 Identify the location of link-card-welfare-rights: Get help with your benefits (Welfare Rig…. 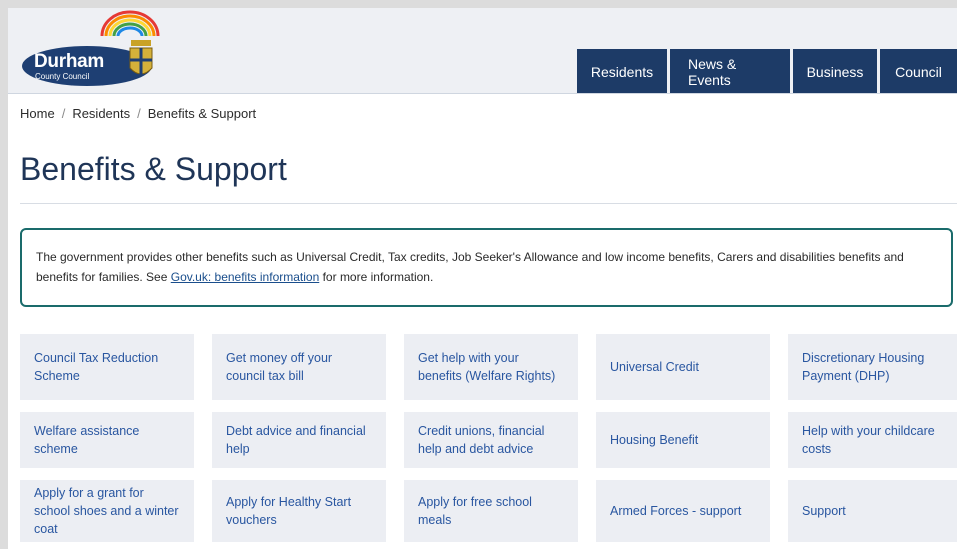
(491, 367).